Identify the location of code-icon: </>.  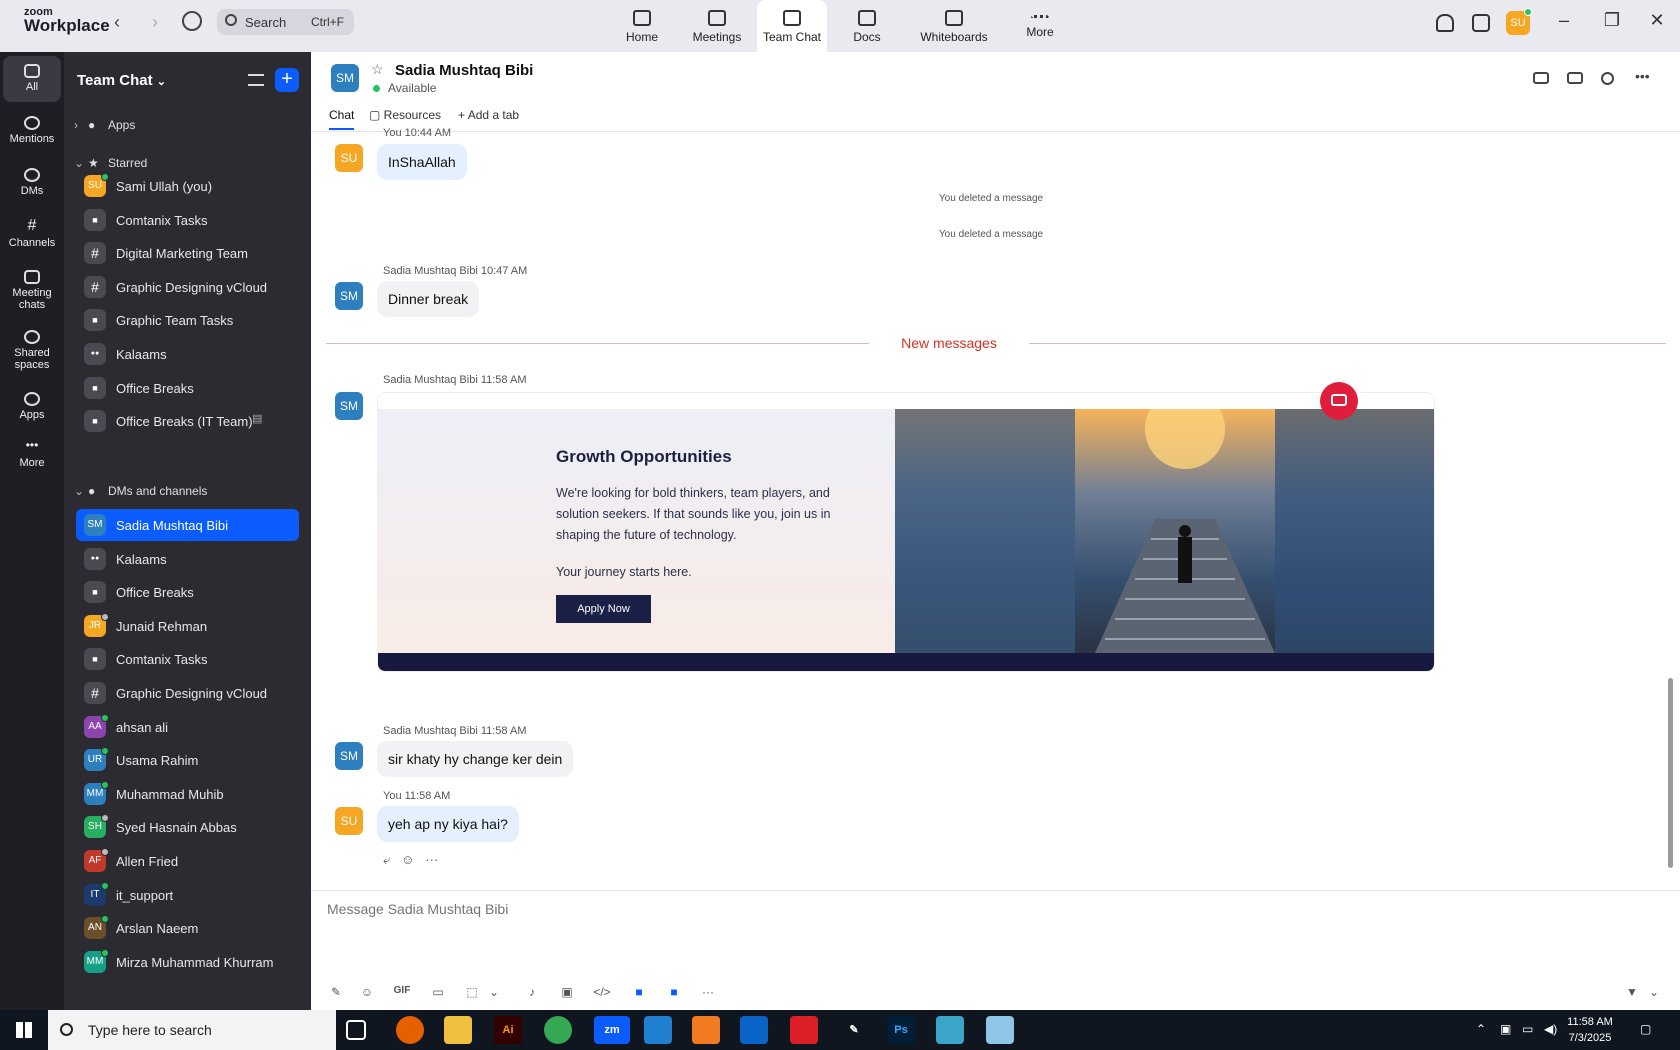
(602, 992).